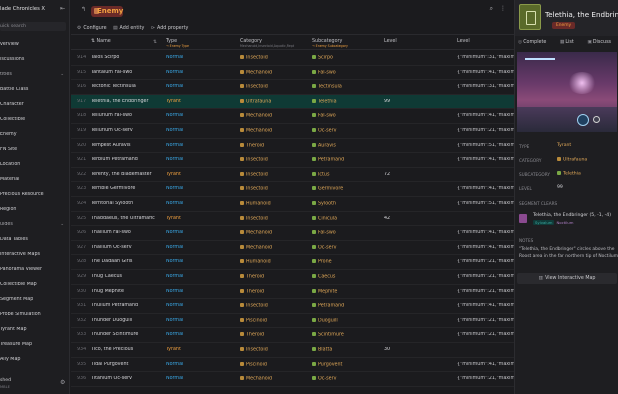 The image size is (618, 394). What do you see at coordinates (128, 145) in the screenshot?
I see `row-name: Tempest Auravis` at bounding box center [128, 145].